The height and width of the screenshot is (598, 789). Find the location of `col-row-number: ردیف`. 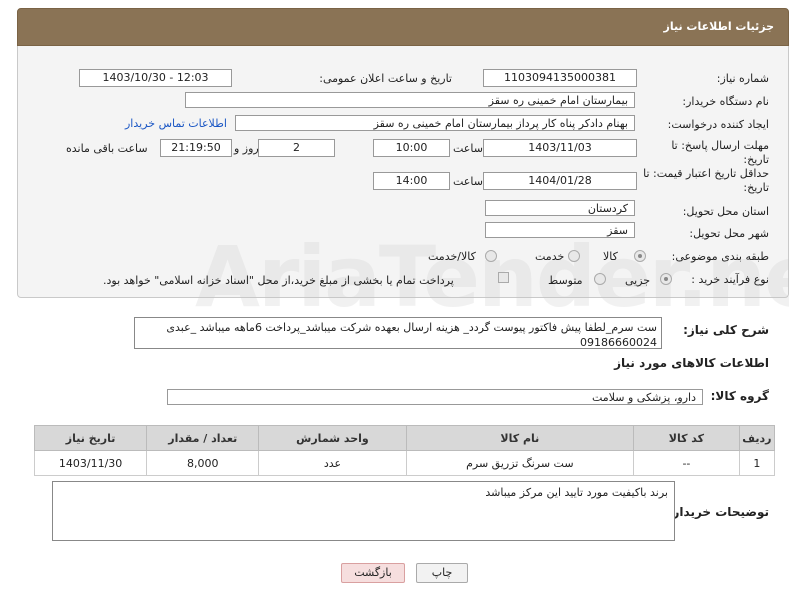

col-row-number: ردیف is located at coordinates (757, 438).